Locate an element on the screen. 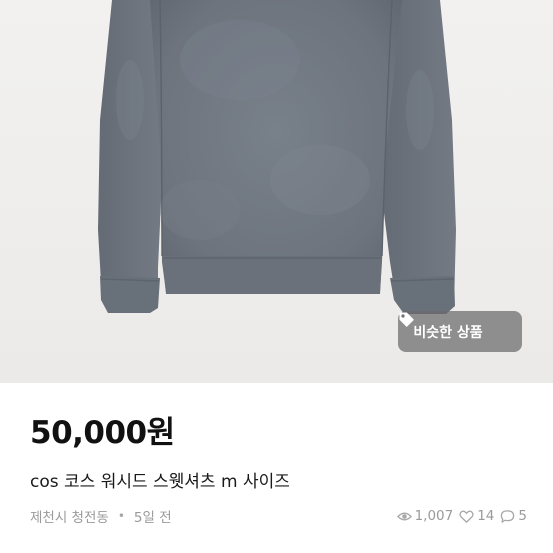  product-title: cos 코스 워시드 스웻셔츠 m 사이즈 is located at coordinates (160, 482).